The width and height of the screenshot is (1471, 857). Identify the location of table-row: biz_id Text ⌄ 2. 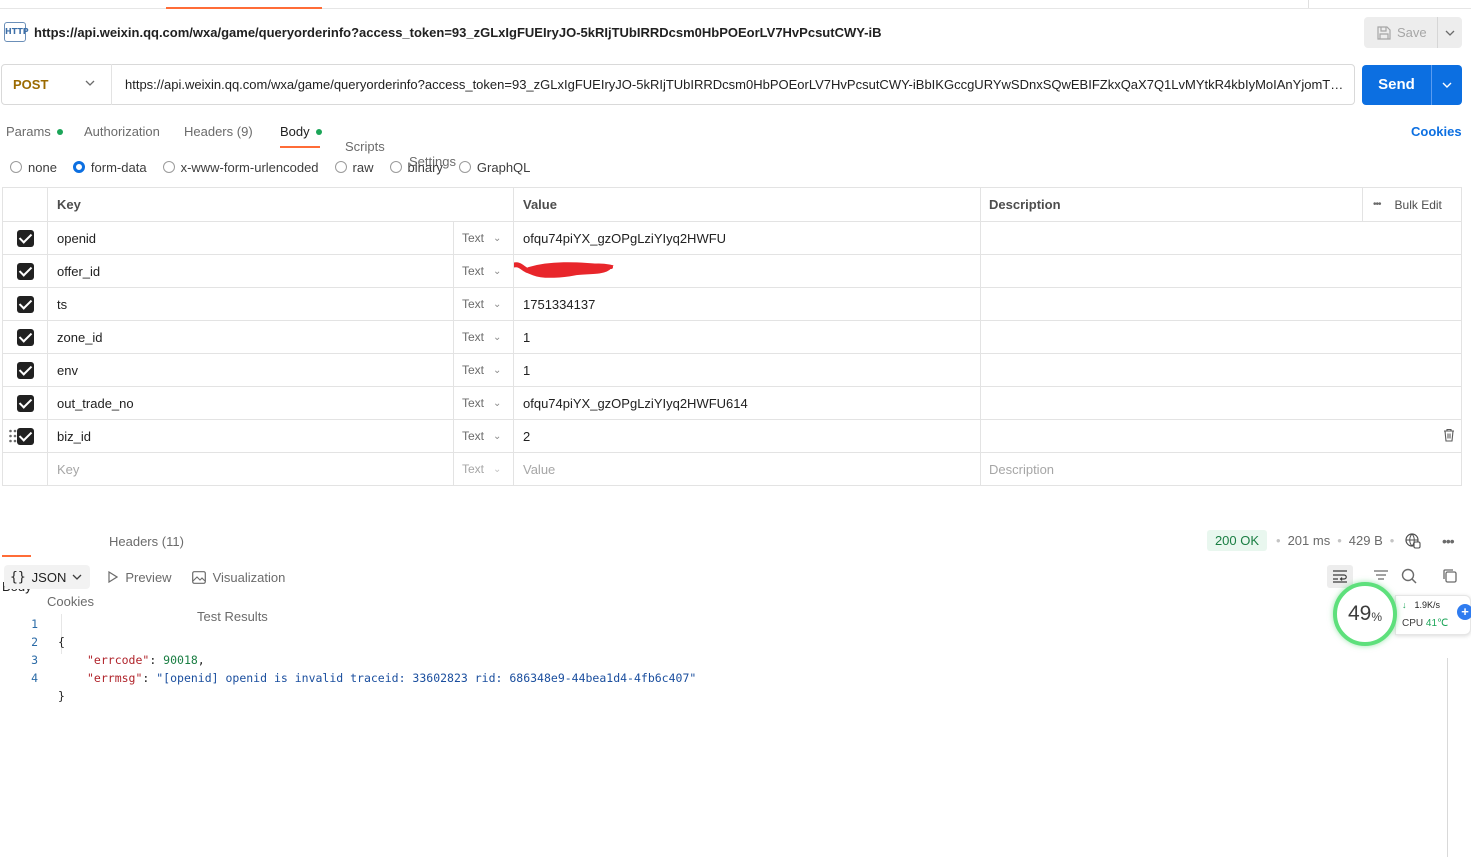
(732, 435).